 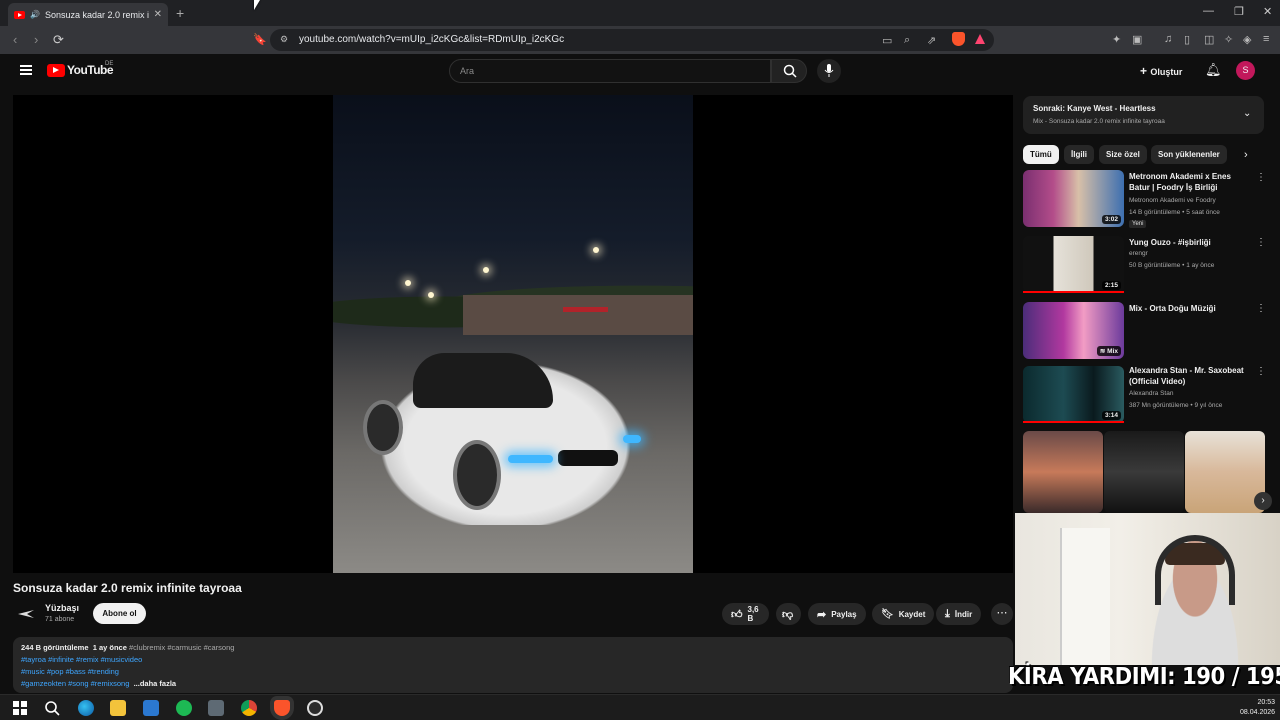 I want to click on spotify-icon, so click(x=184, y=708).